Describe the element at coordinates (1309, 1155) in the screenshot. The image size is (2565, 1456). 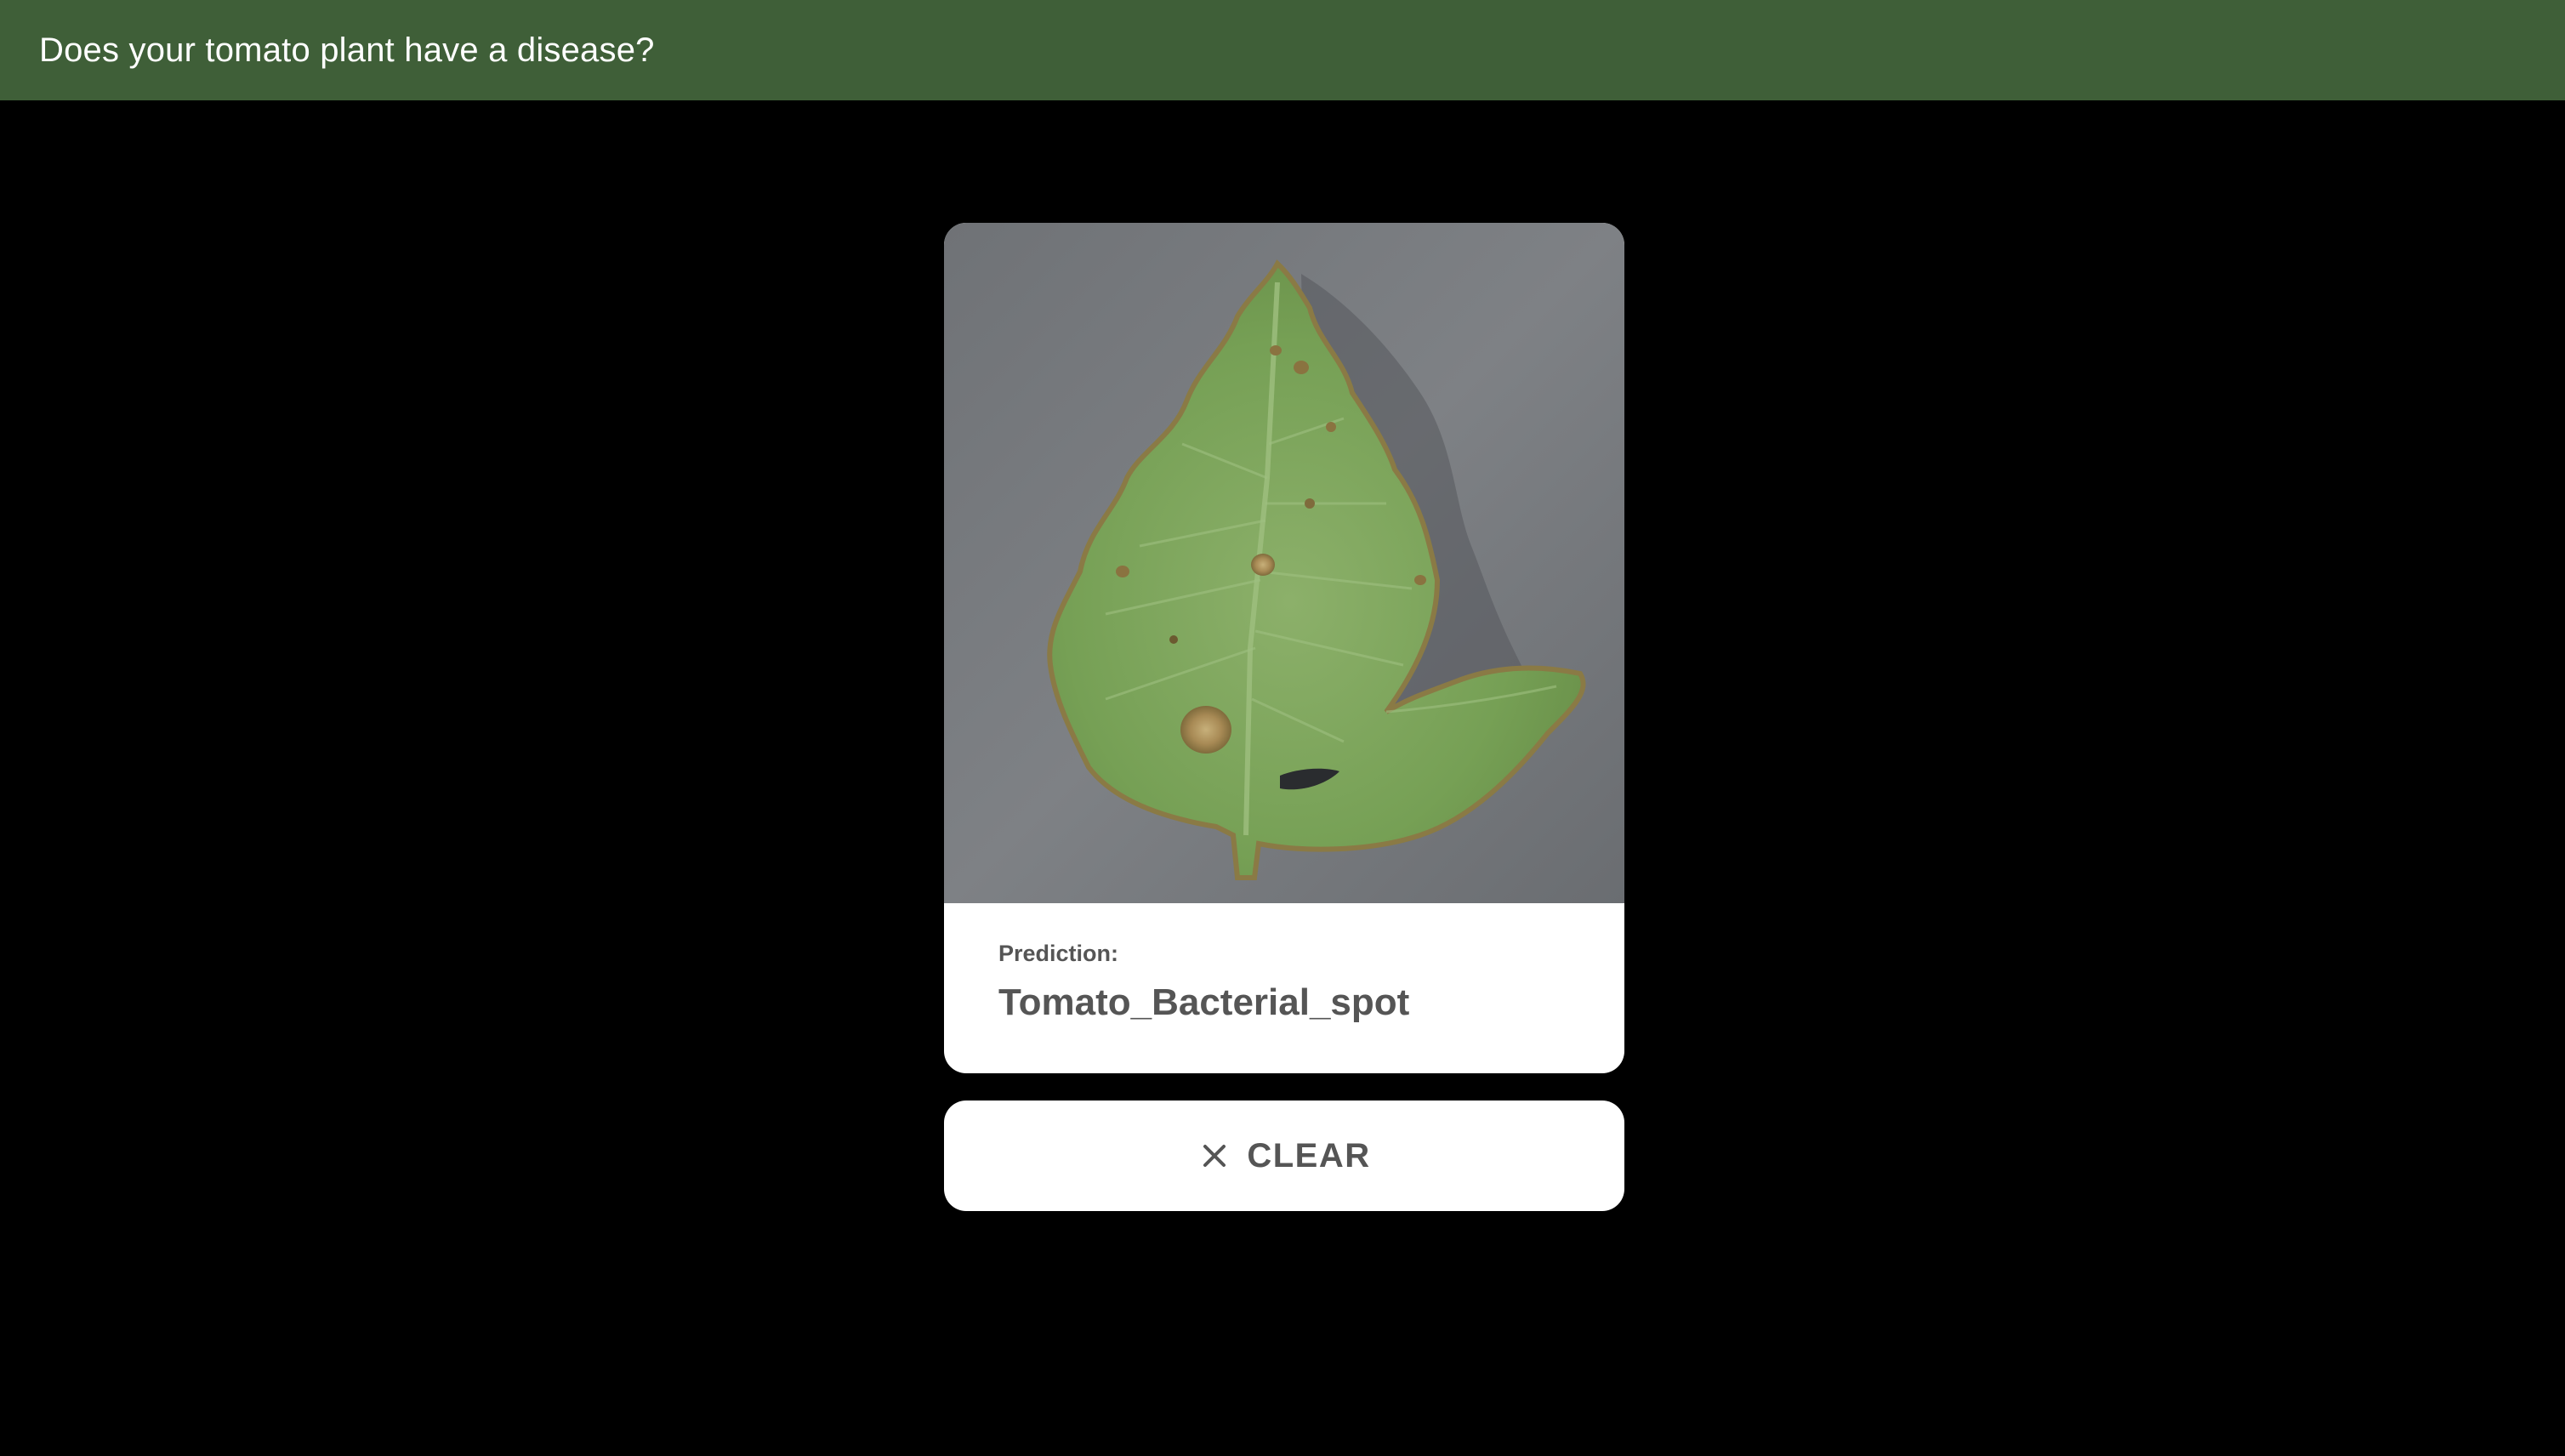
I see `clear-label: CLEAR` at that location.